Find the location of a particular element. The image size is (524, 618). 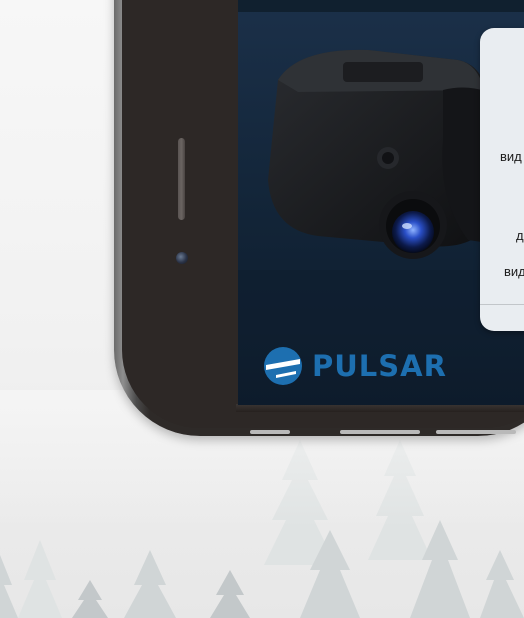

brand-logo: PULSAR is located at coordinates (354, 366).